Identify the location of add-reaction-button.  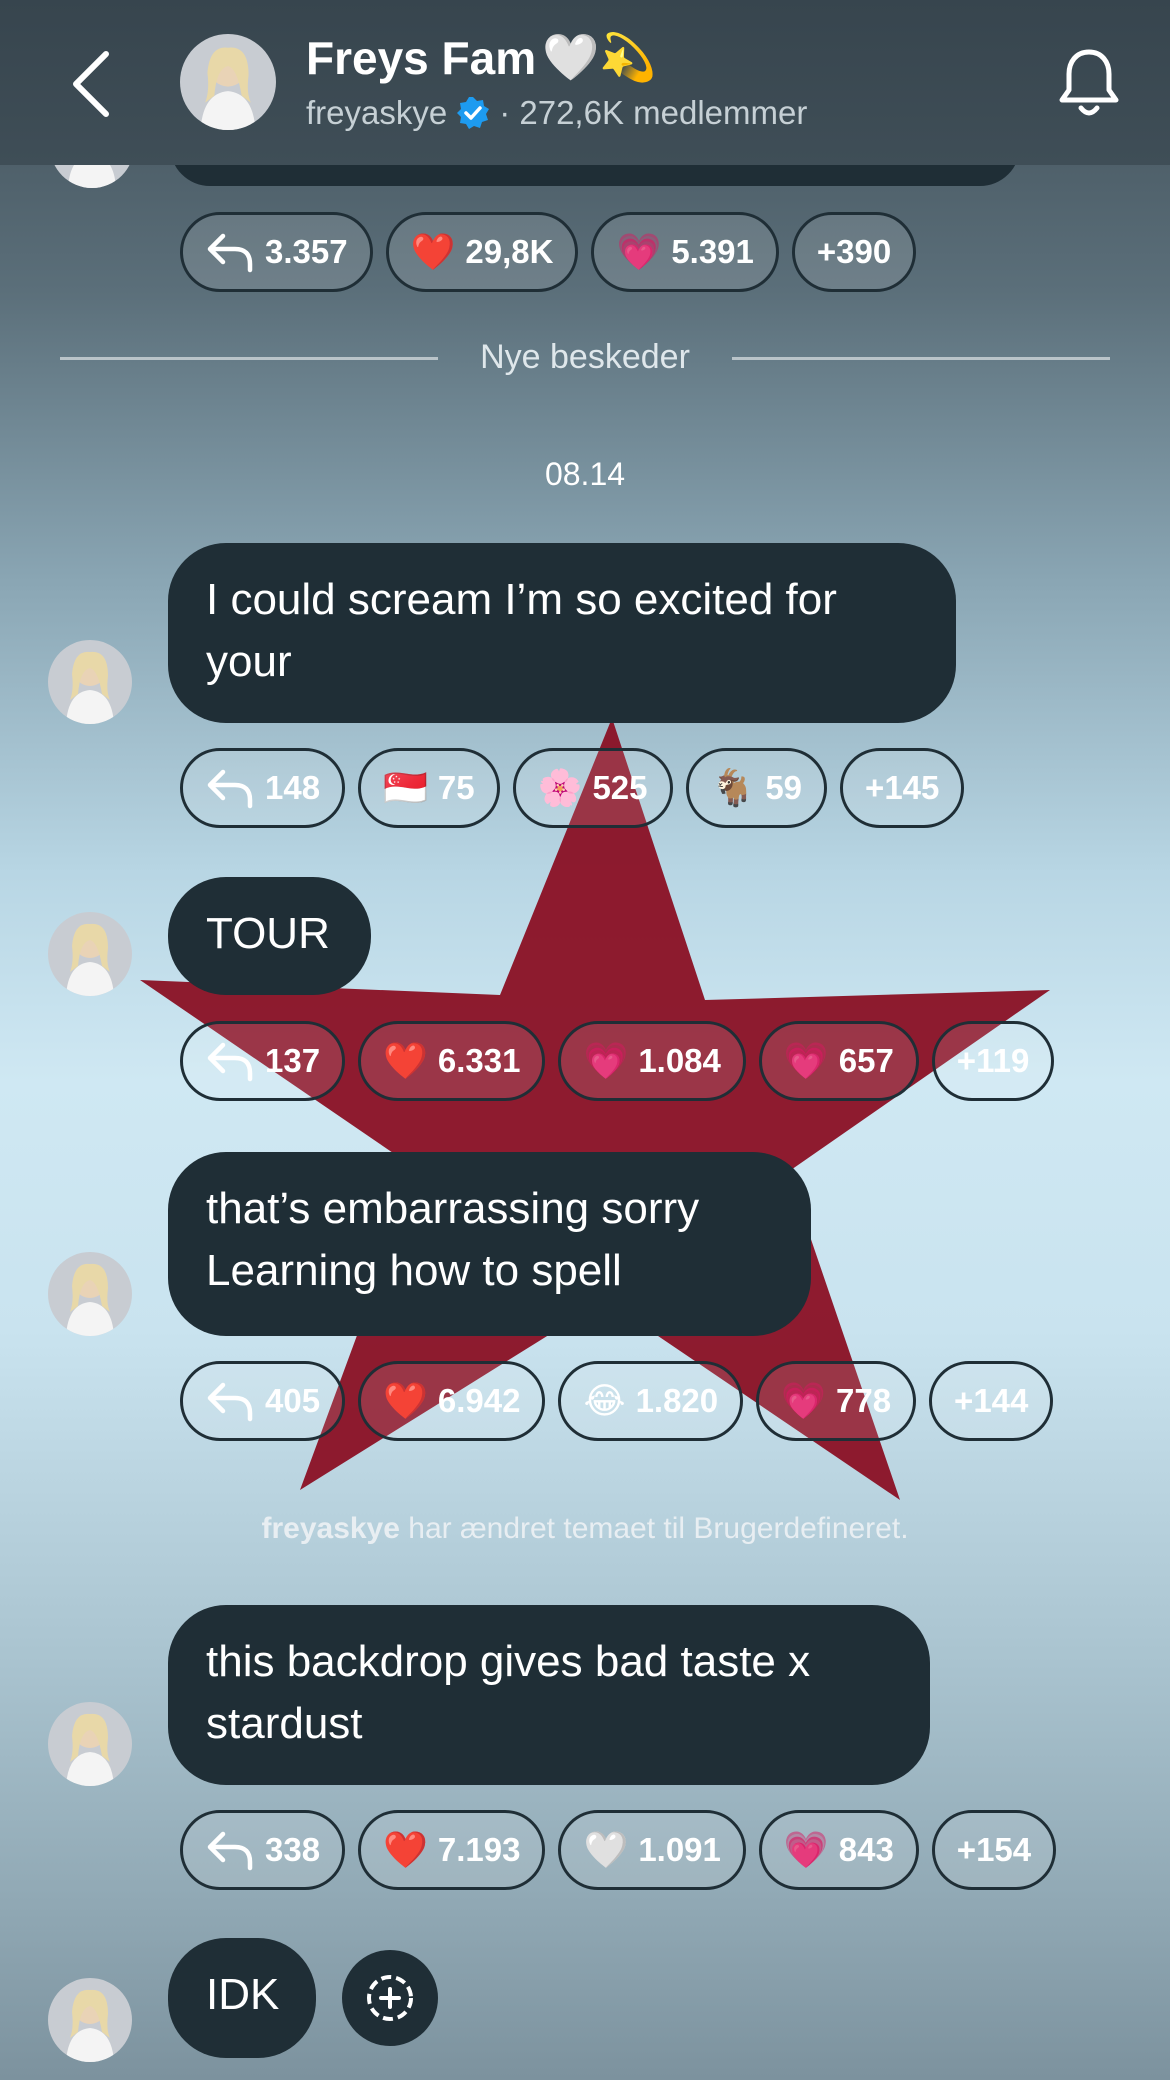
(390, 1998).